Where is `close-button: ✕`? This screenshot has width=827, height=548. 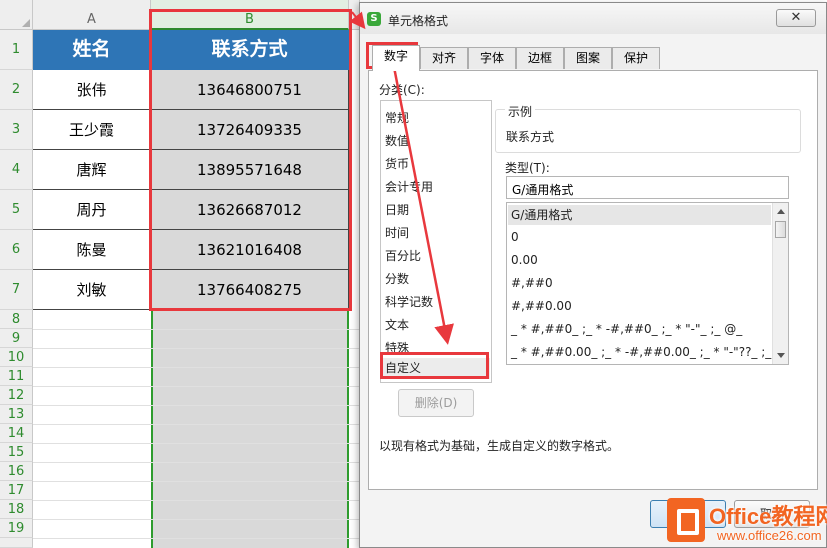
close-button: ✕ is located at coordinates (796, 18).